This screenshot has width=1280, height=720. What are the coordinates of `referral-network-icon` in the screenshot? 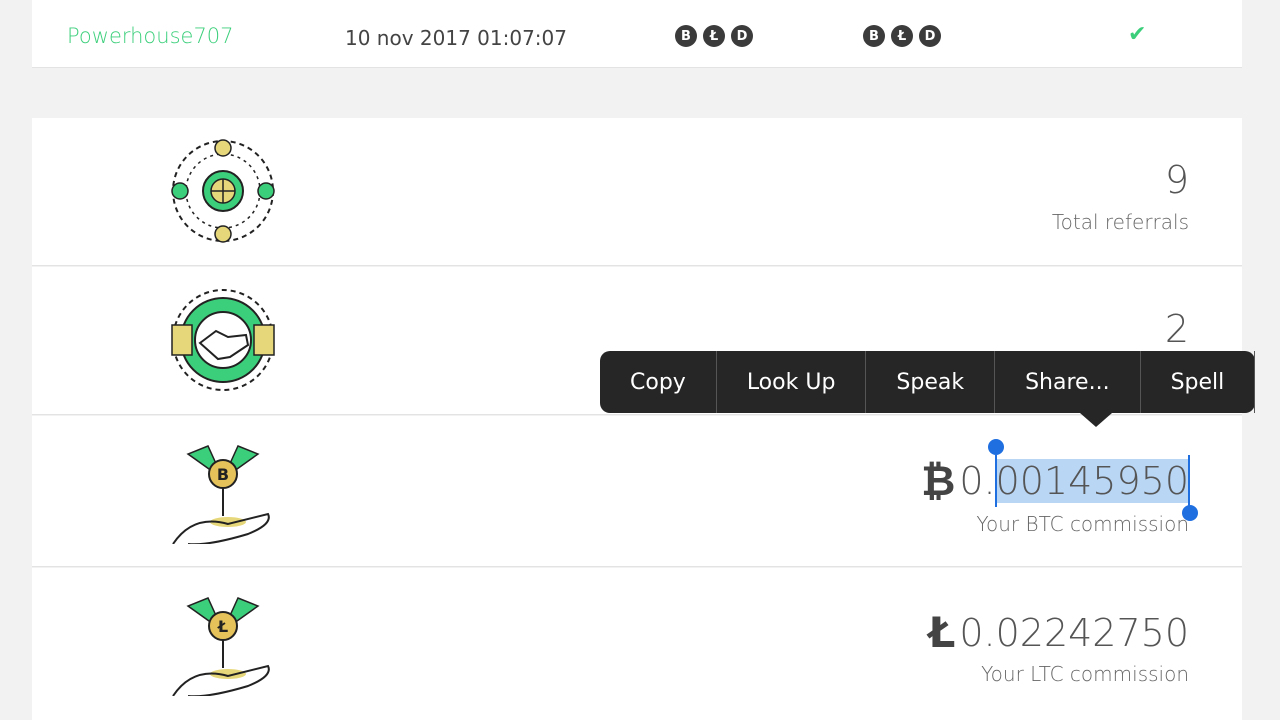 It's located at (223, 191).